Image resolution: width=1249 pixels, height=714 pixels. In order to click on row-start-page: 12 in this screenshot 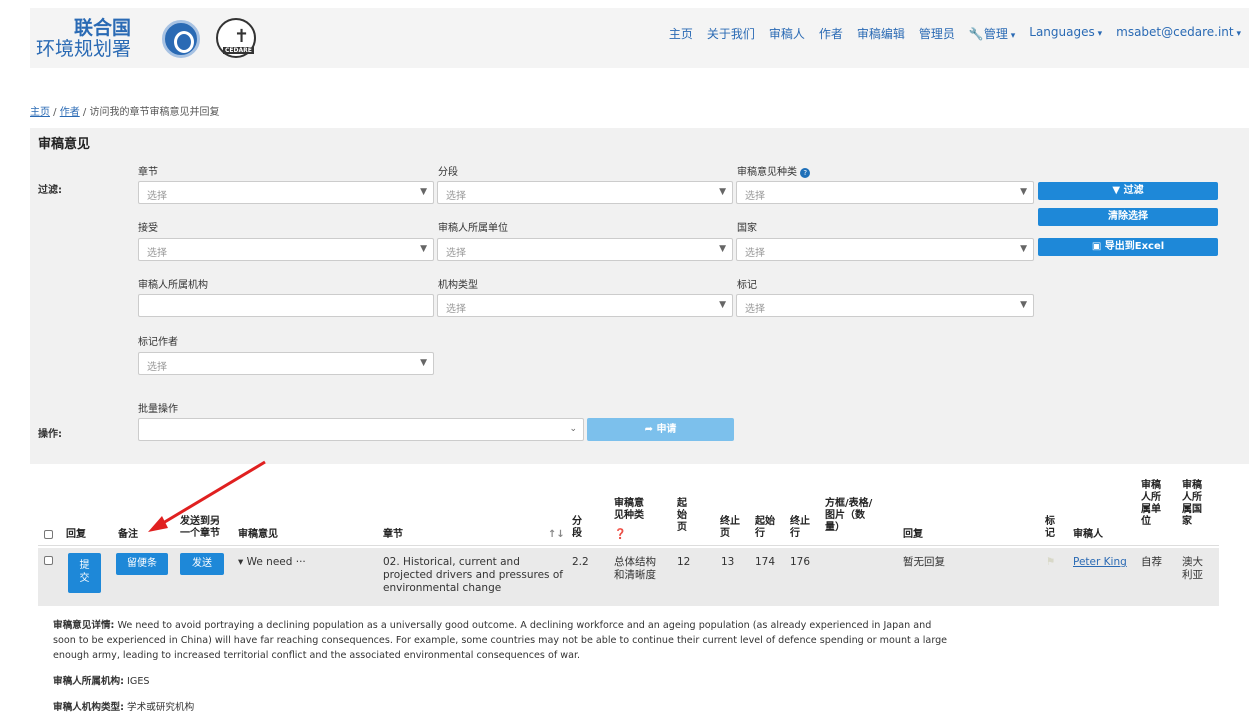, I will do `click(684, 562)`.